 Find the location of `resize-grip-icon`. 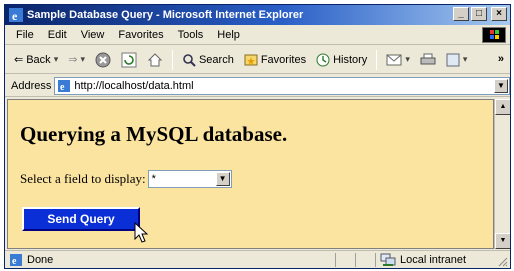

resize-grip-icon is located at coordinates (502, 261).